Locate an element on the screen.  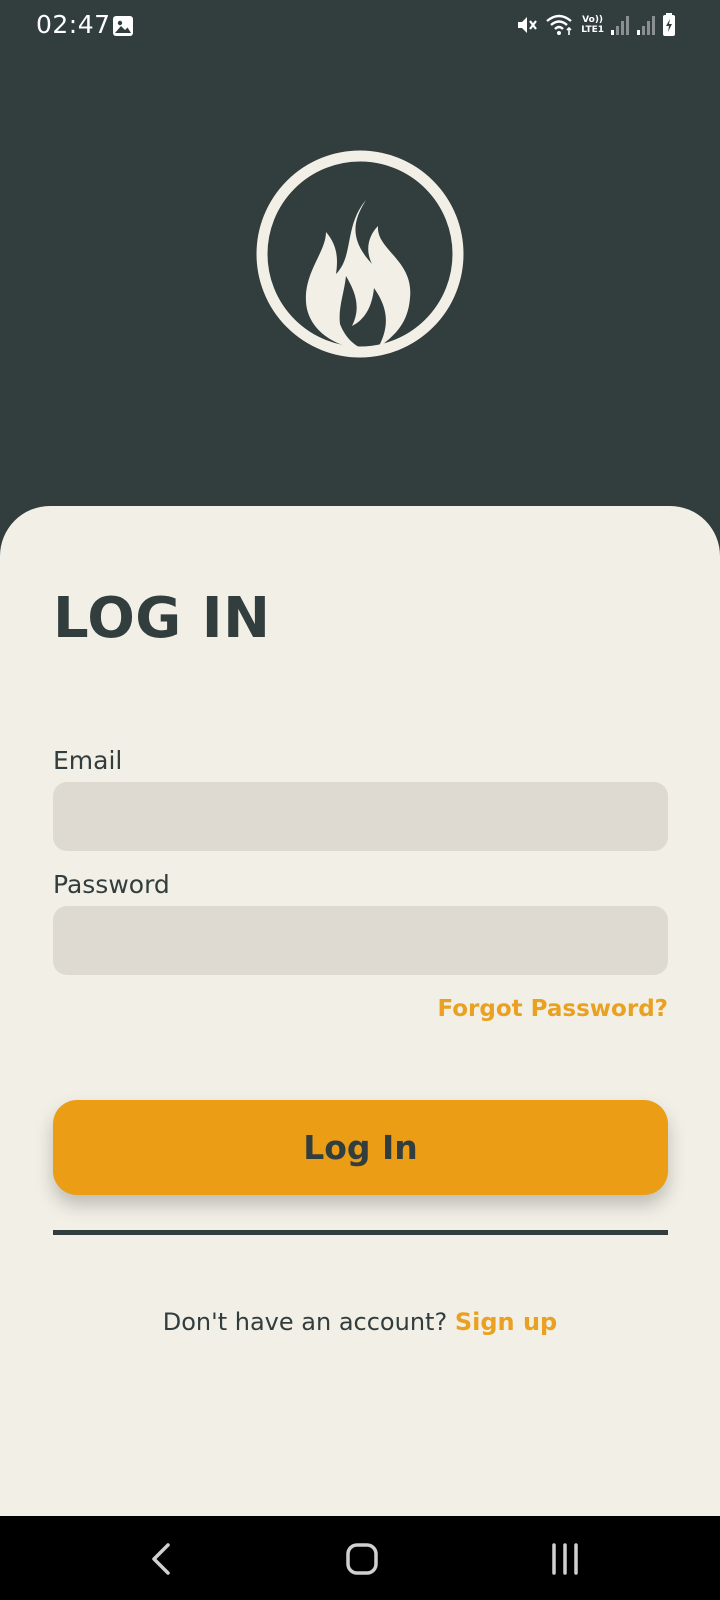
divider is located at coordinates (360, 1232).